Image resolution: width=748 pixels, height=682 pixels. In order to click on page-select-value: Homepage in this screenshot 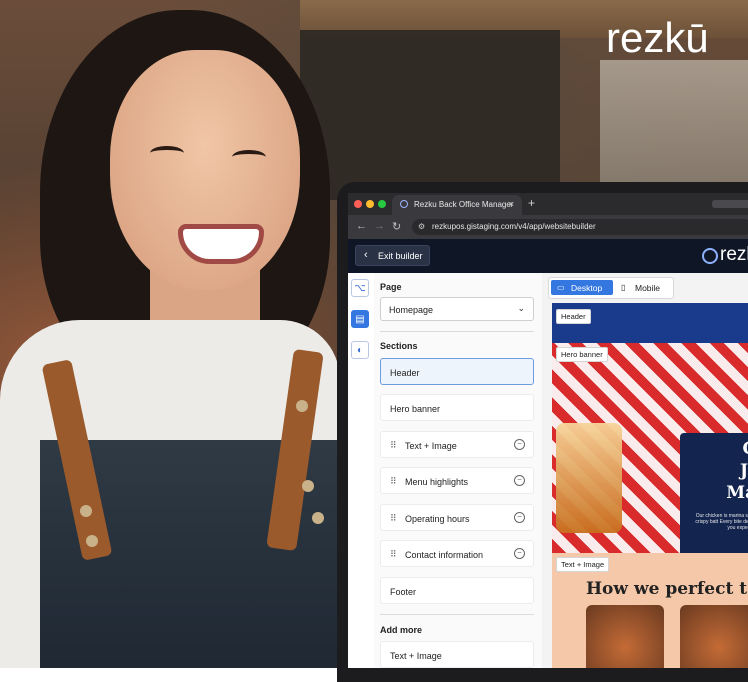, I will do `click(411, 310)`.